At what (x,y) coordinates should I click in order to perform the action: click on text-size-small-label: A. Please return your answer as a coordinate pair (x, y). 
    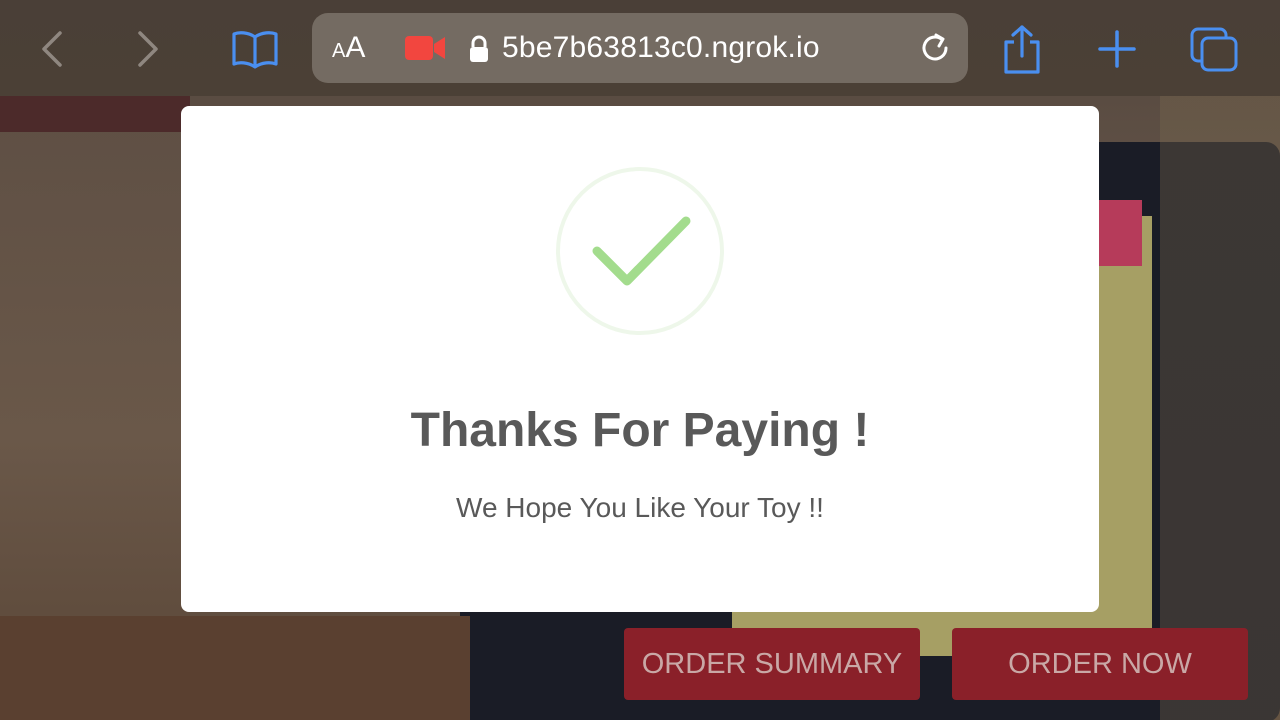
    Looking at the image, I should click on (339, 51).